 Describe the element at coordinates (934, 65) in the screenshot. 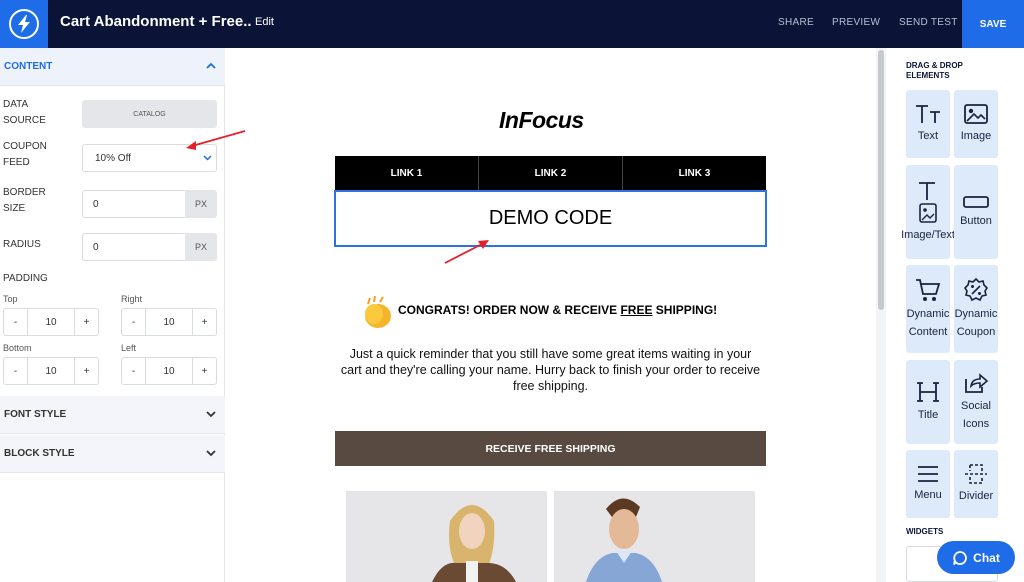

I see `drag-drop-heading-line1: DRAG & DROP` at that location.